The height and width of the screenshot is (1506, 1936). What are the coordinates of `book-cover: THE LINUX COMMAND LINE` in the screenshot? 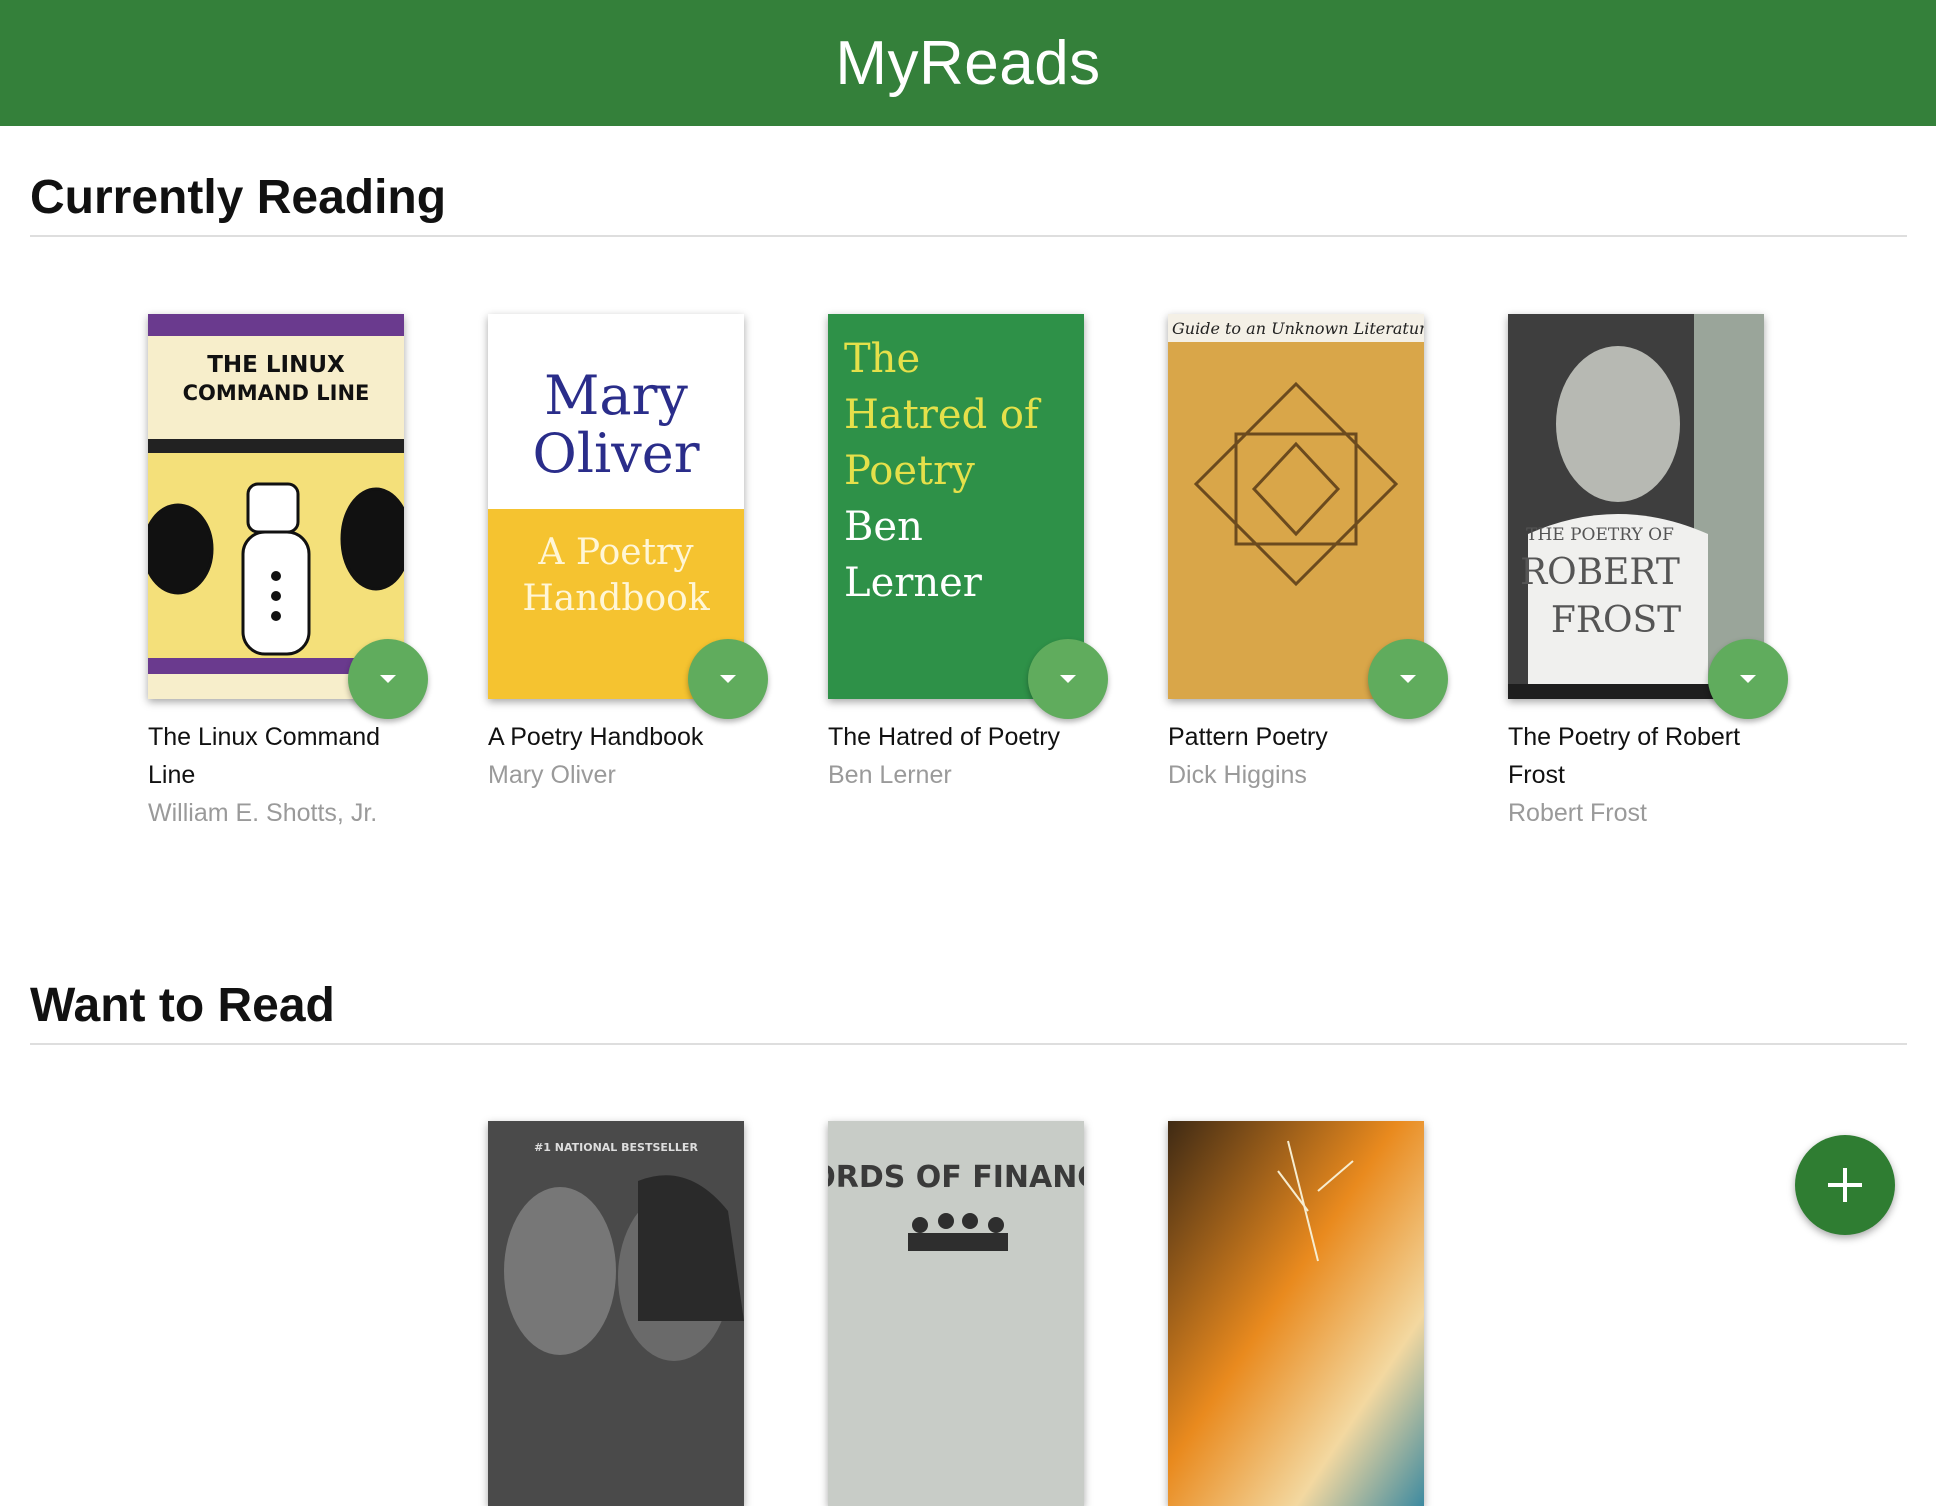 It's located at (276, 506).